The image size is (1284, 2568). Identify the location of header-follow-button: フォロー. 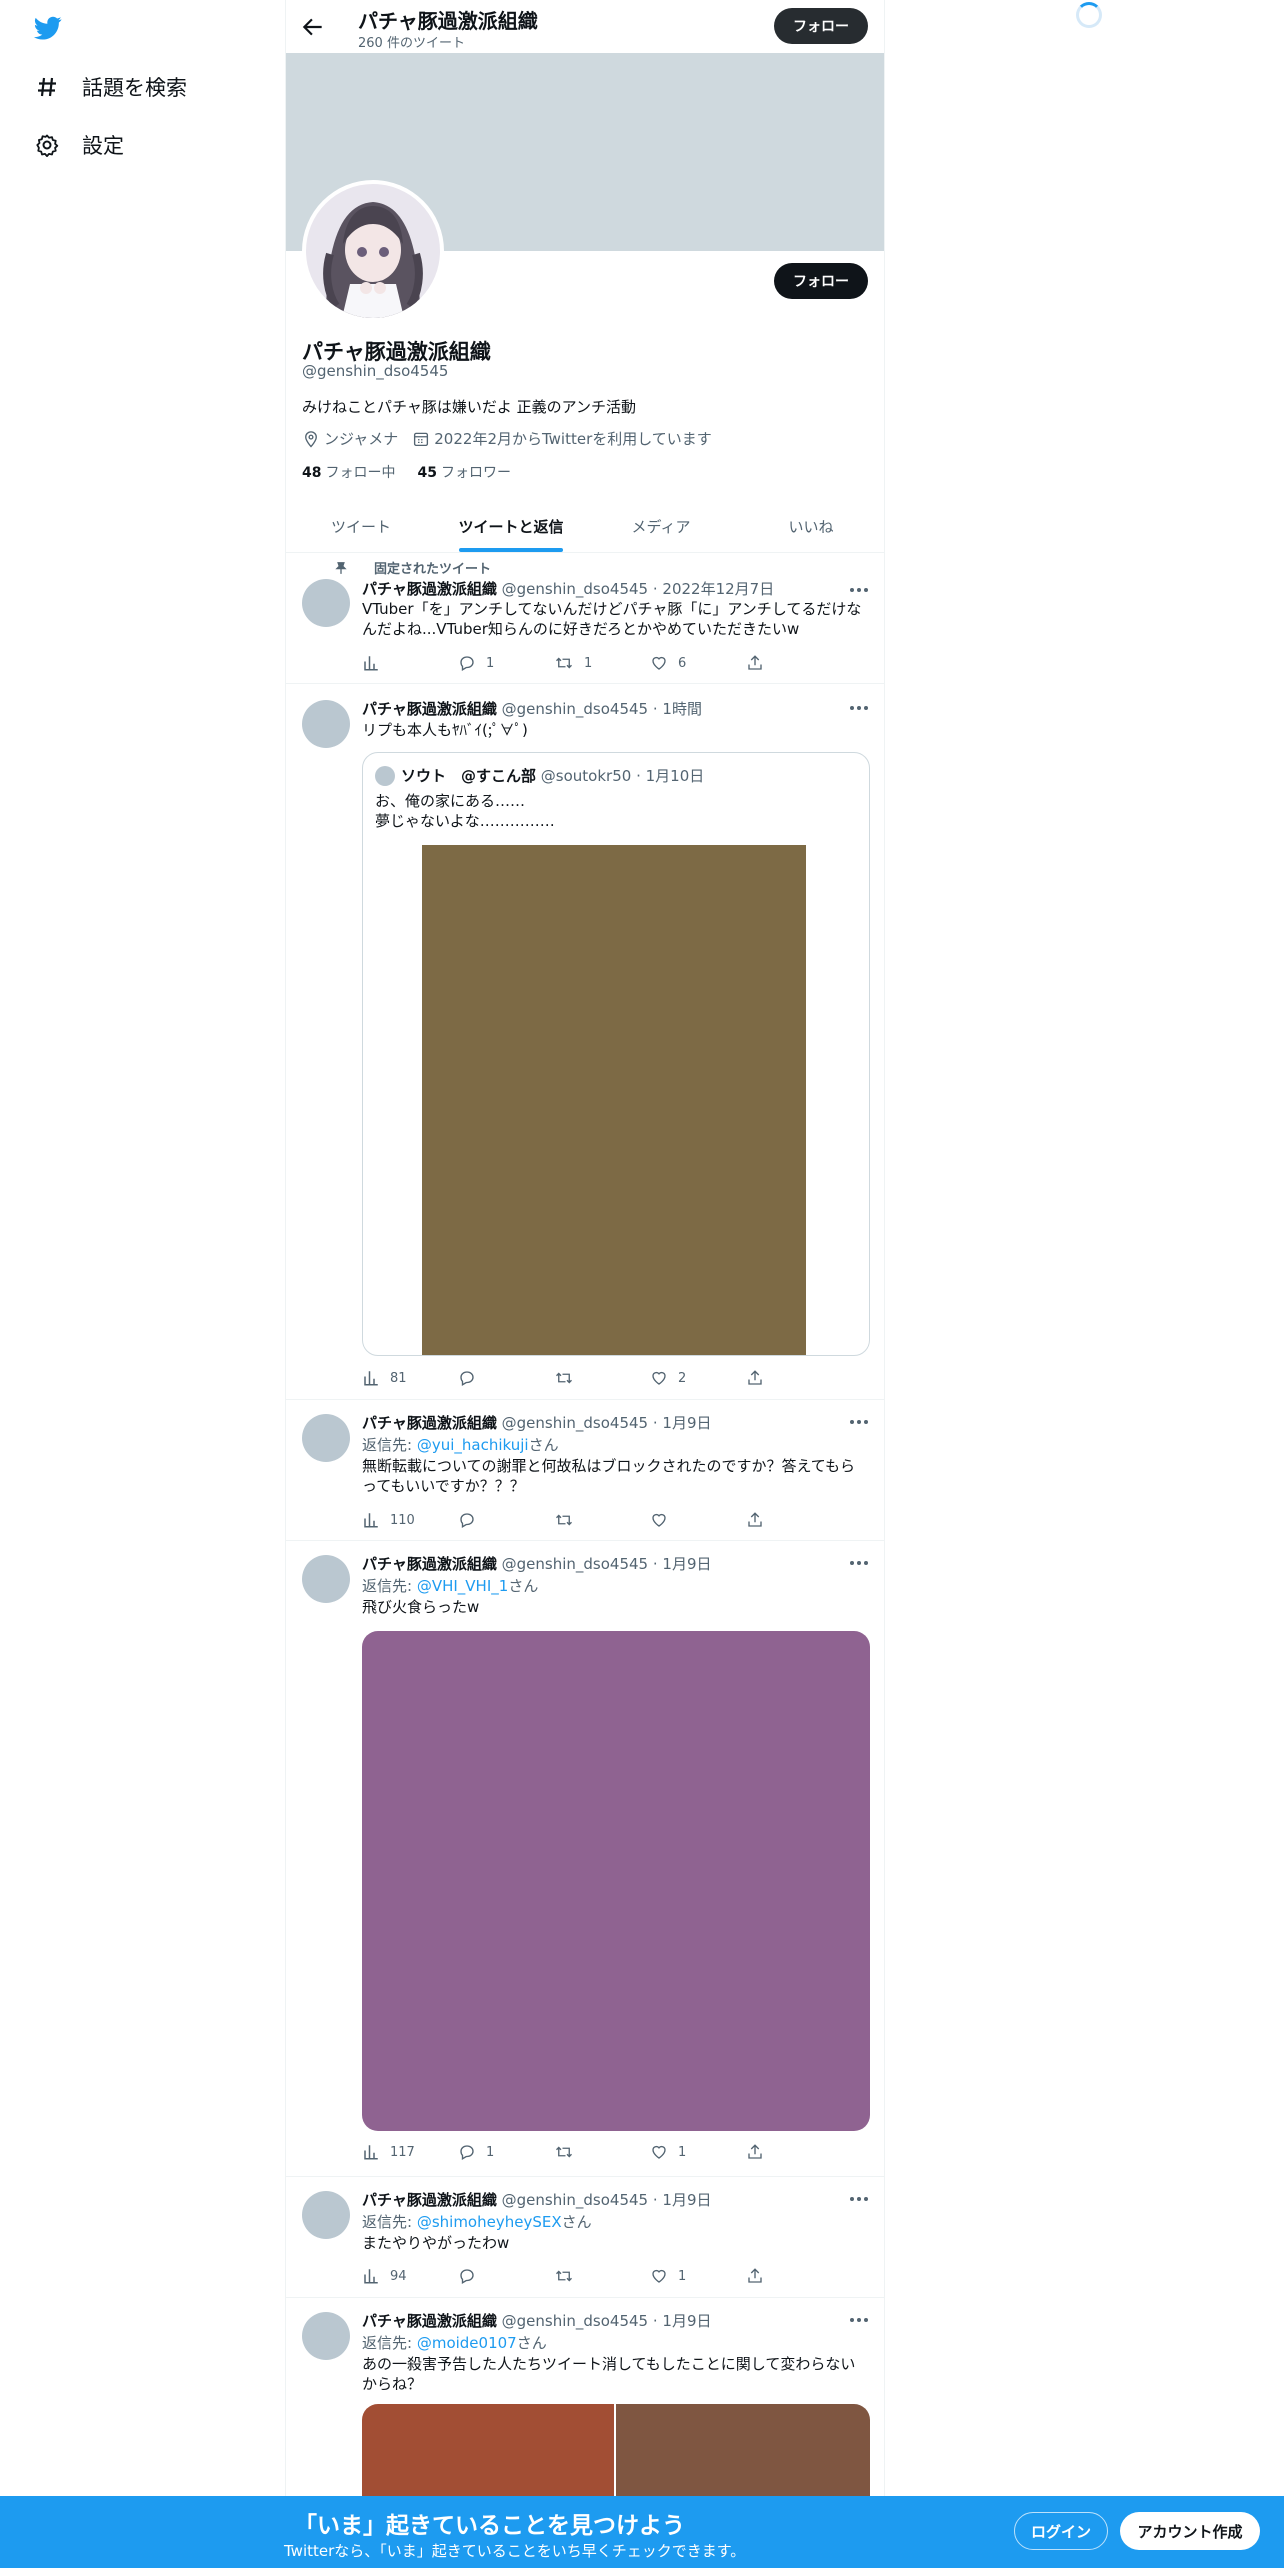
(821, 26).